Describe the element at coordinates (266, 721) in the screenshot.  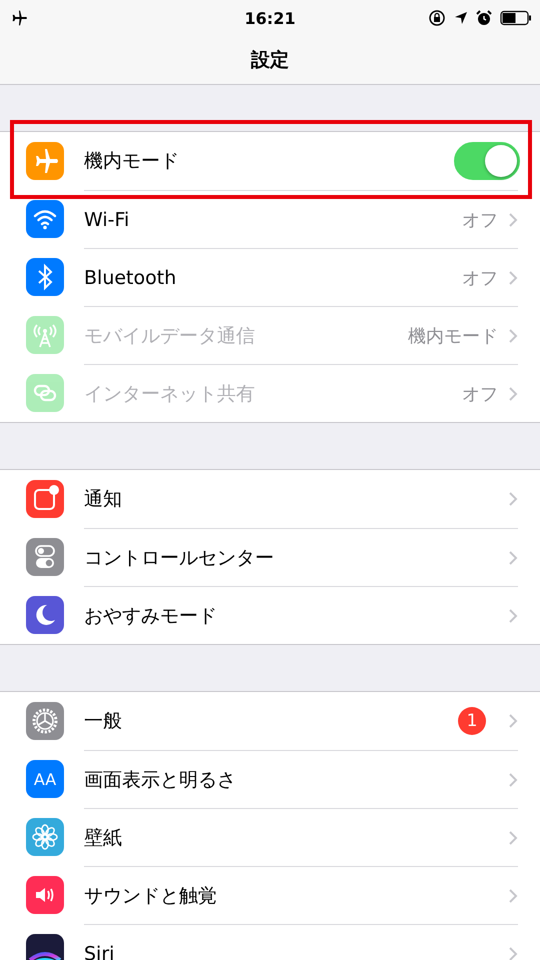
I see `settings-item: 一般` at that location.